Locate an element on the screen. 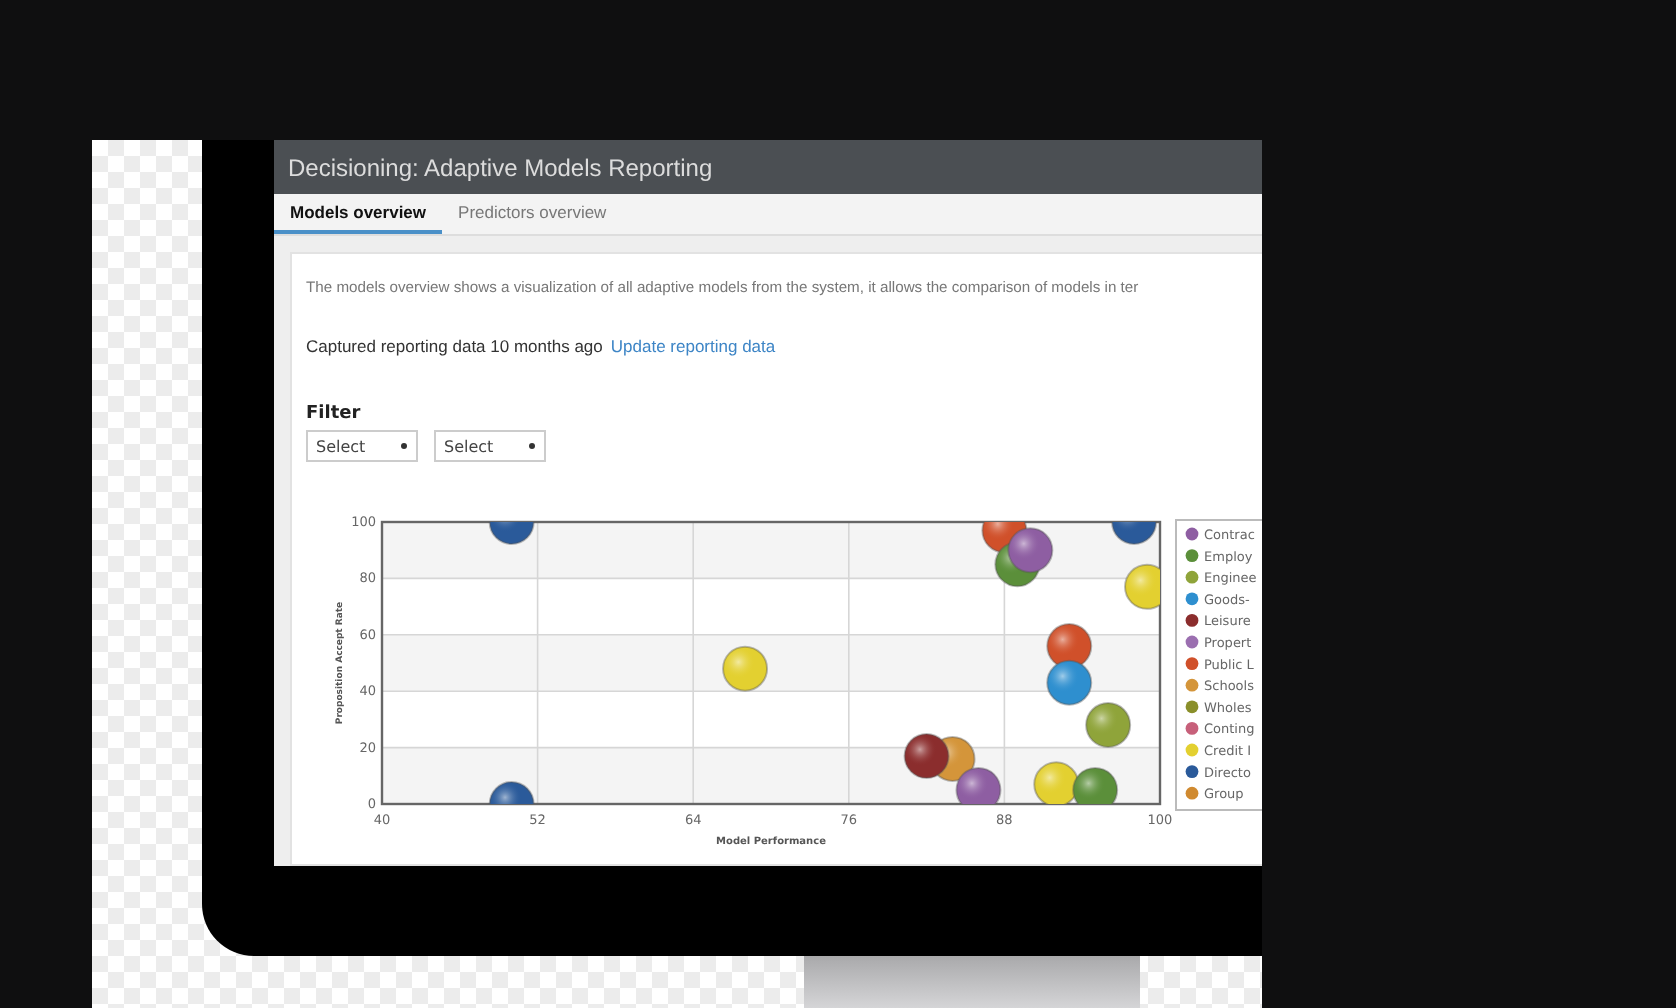 This screenshot has height=1008, width=1676. filter-label: Filter is located at coordinates (334, 414).